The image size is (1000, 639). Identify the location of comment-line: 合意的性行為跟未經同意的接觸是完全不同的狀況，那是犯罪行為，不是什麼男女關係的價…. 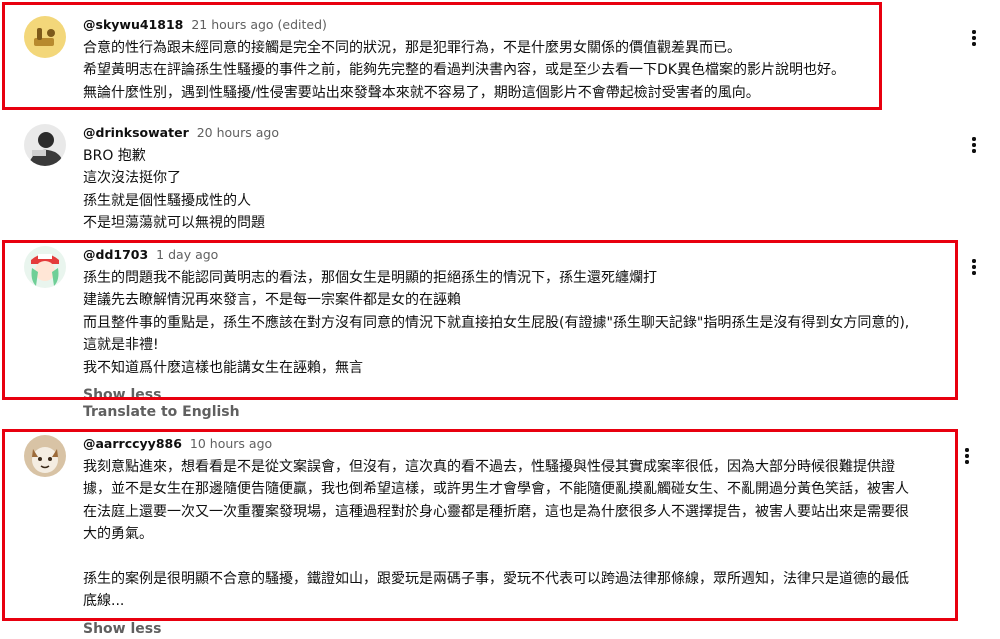
(412, 48).